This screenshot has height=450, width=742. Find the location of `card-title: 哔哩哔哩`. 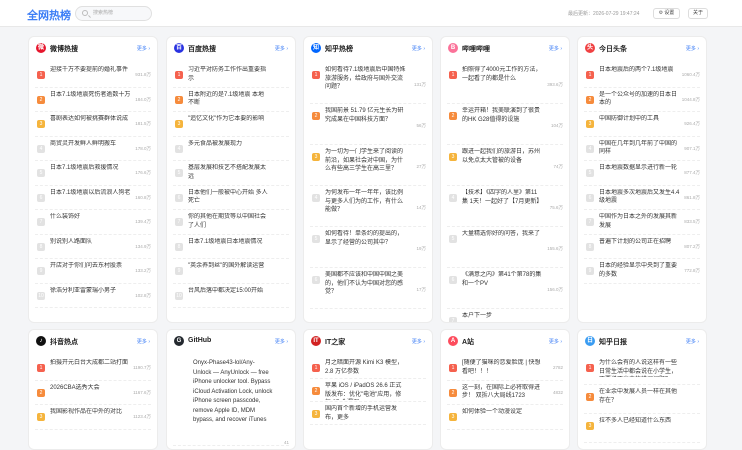

card-title: 哔哩哔哩 is located at coordinates (476, 49).